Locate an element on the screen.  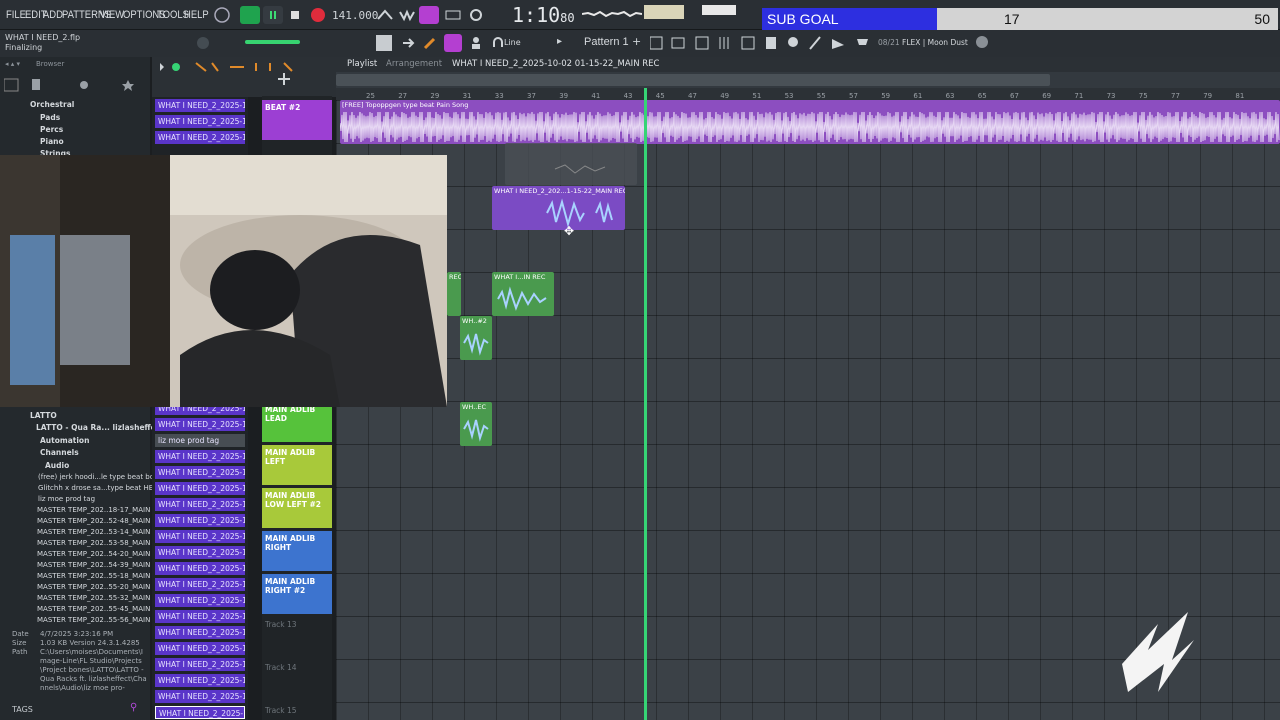
track-header: MAIN ADLIB LEAD is located at coordinates (297, 422).